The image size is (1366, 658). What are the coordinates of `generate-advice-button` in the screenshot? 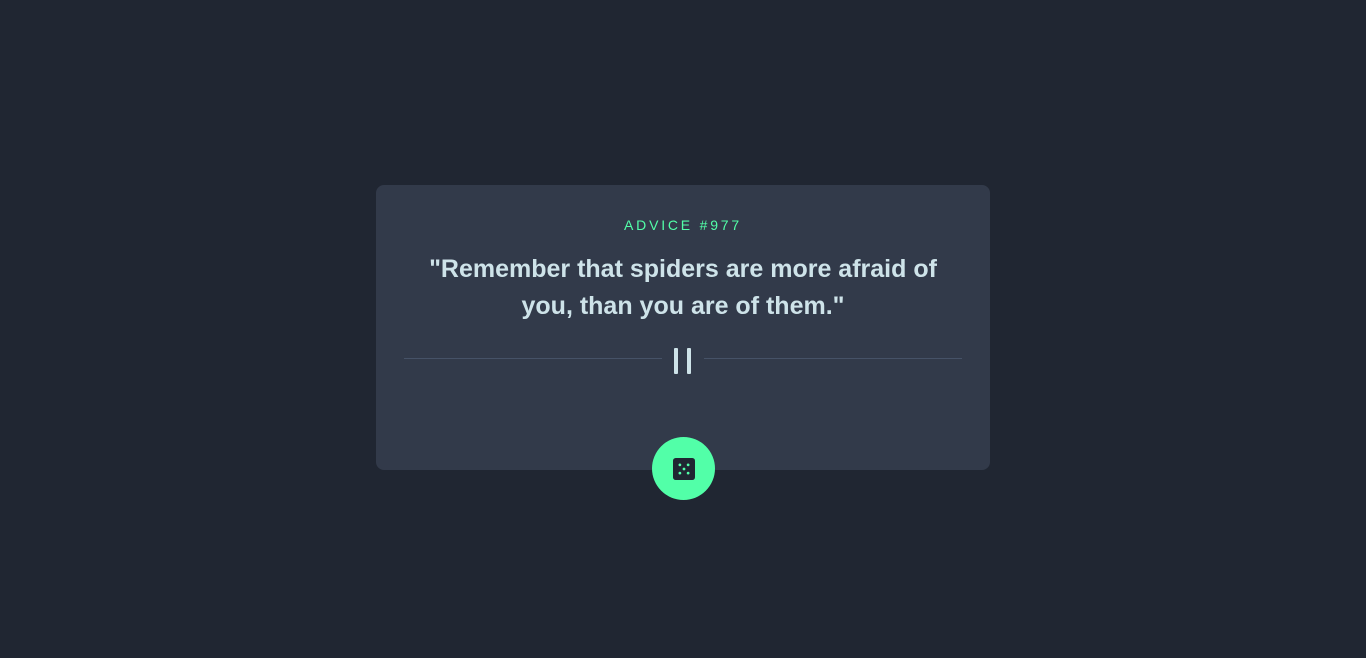 It's located at (683, 468).